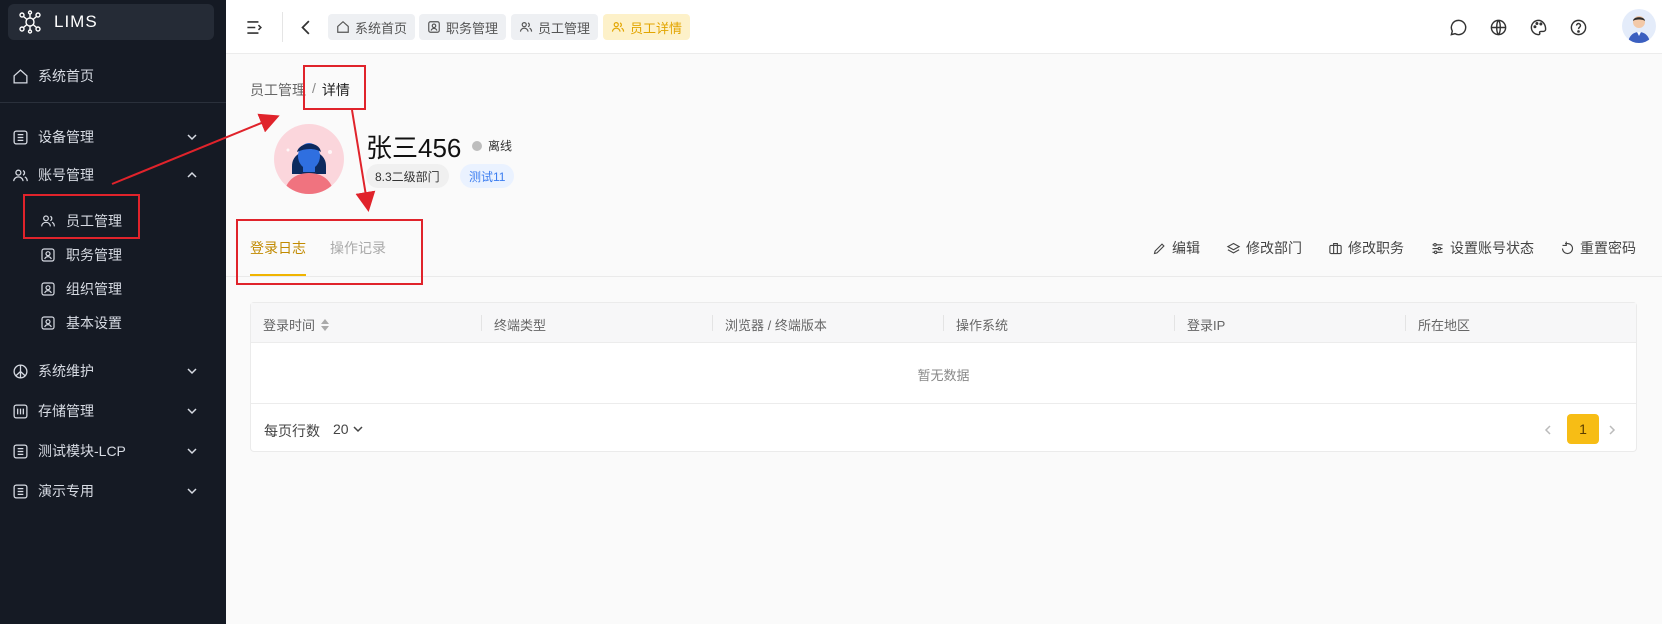 Image resolution: width=1662 pixels, height=624 pixels. What do you see at coordinates (113, 175) in the screenshot?
I see `sidebar-item-account: 账号管理` at bounding box center [113, 175].